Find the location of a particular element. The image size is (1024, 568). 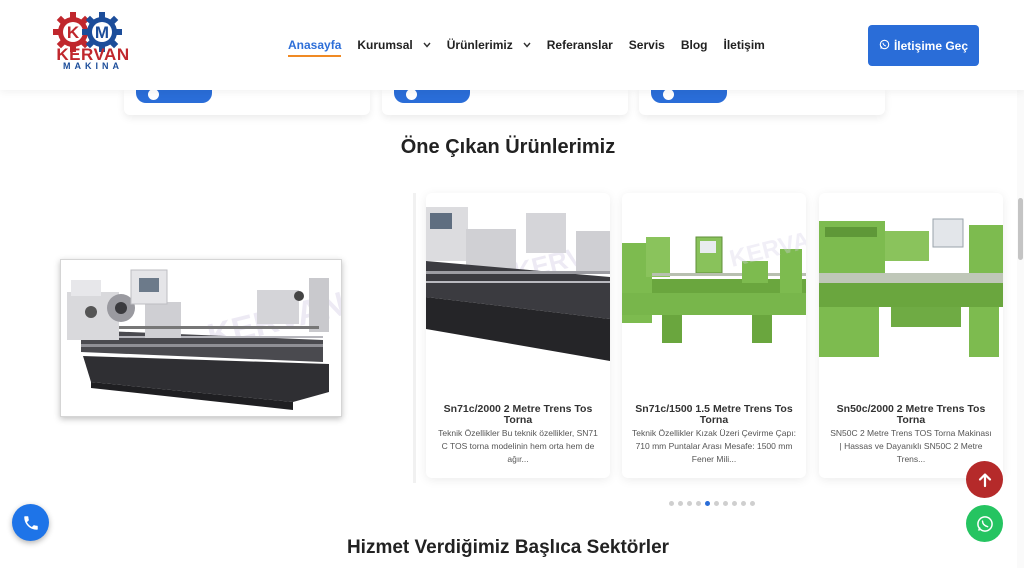

product-title: Sn50c/2000 2 Metre Trens Tos Torna is located at coordinates (911, 415).